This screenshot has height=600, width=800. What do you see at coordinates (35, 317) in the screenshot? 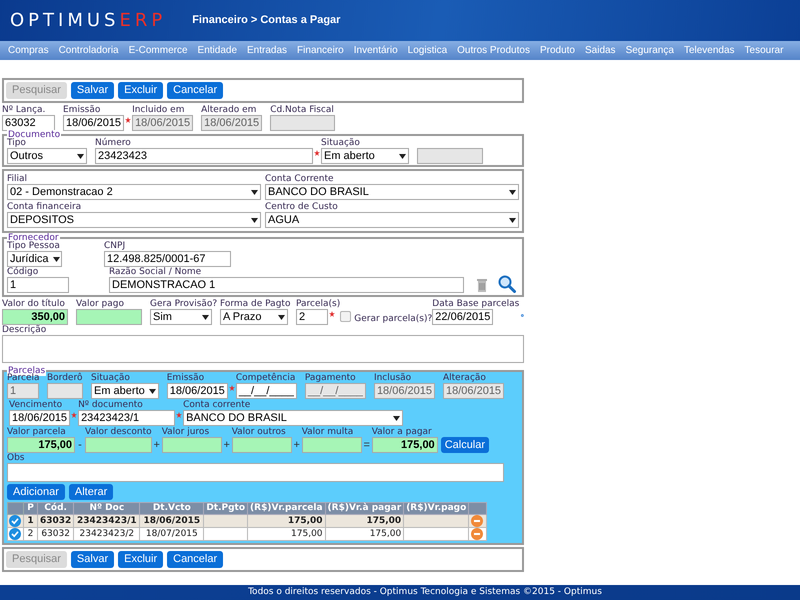
I see `amount-field: 350,00` at bounding box center [35, 317].